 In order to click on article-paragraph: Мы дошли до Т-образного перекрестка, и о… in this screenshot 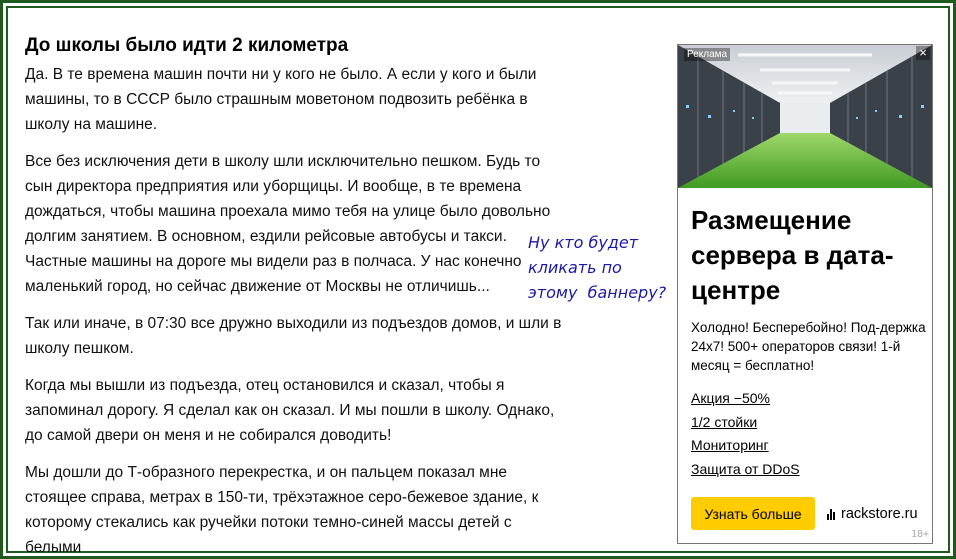, I will do `click(282, 510)`.